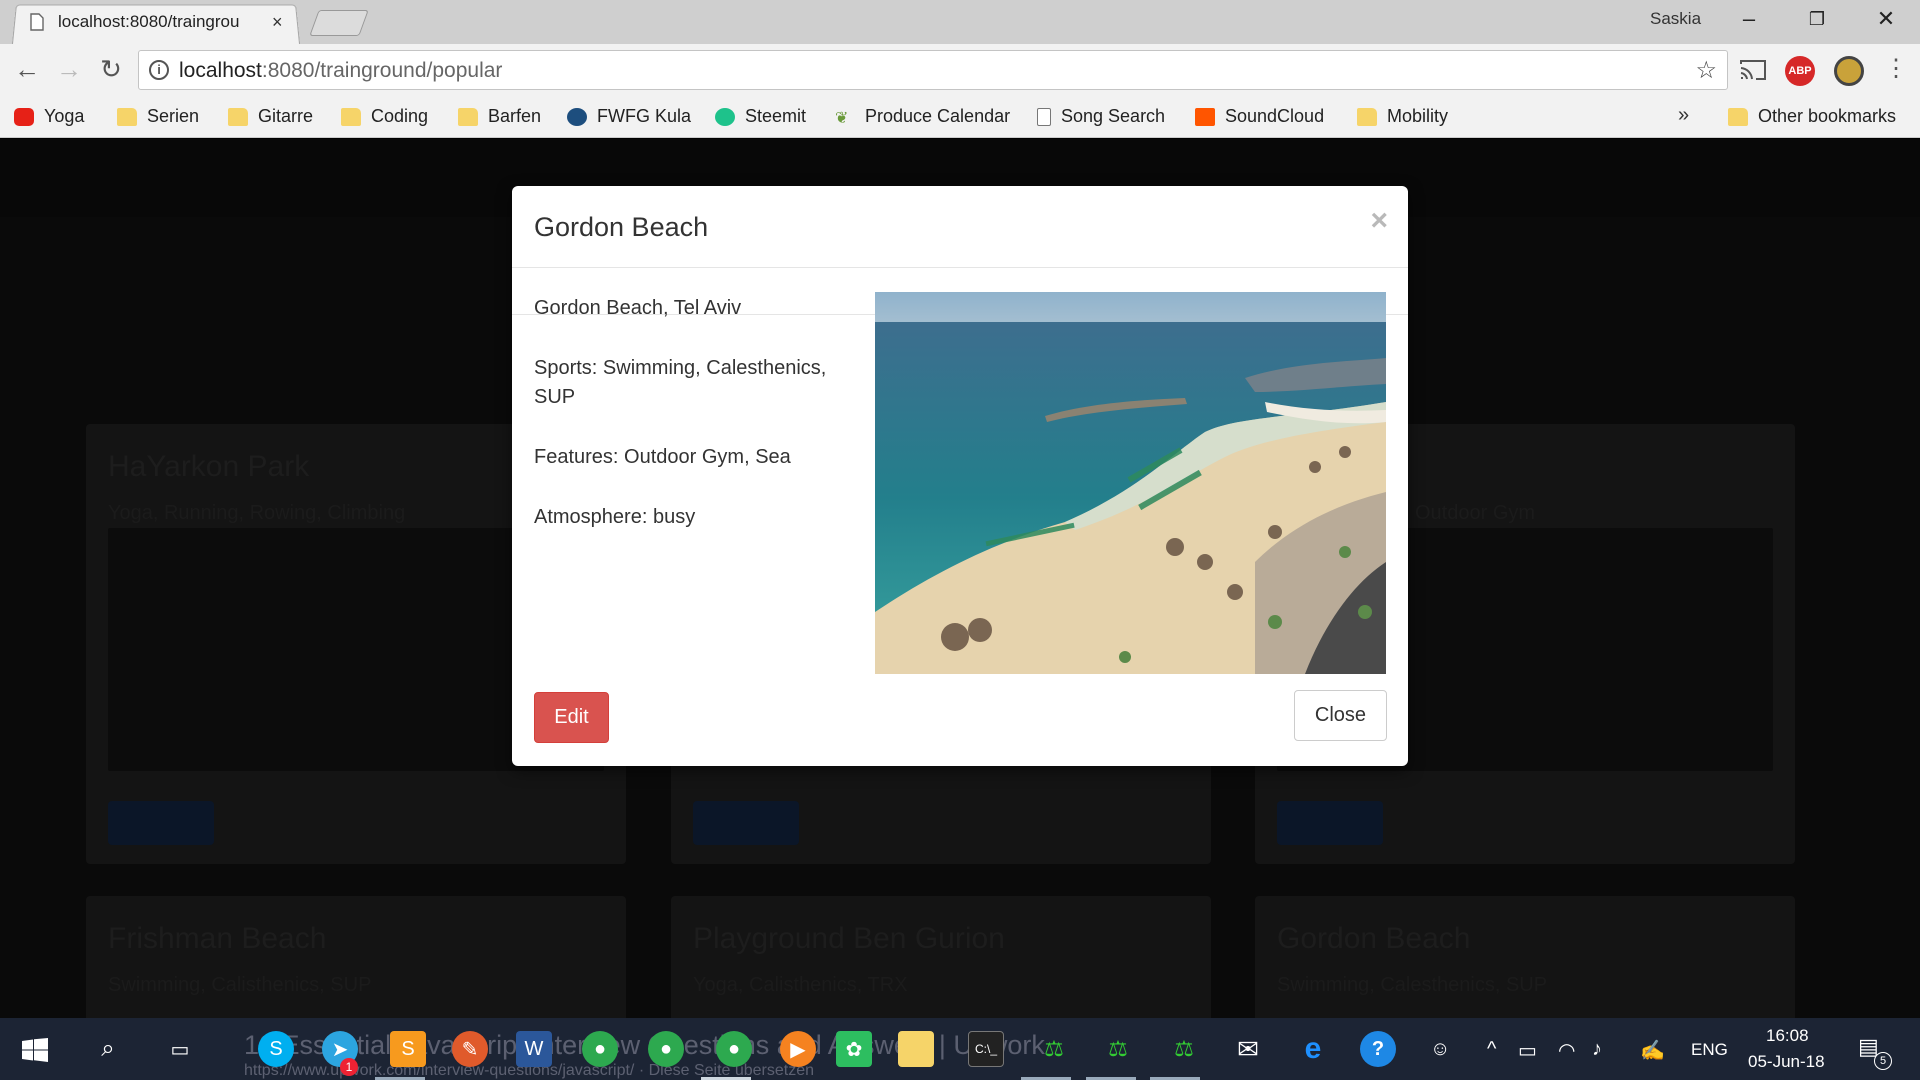 The image size is (1920, 1080). I want to click on place-atmosphere: Atmosphere: busy, so click(615, 517).